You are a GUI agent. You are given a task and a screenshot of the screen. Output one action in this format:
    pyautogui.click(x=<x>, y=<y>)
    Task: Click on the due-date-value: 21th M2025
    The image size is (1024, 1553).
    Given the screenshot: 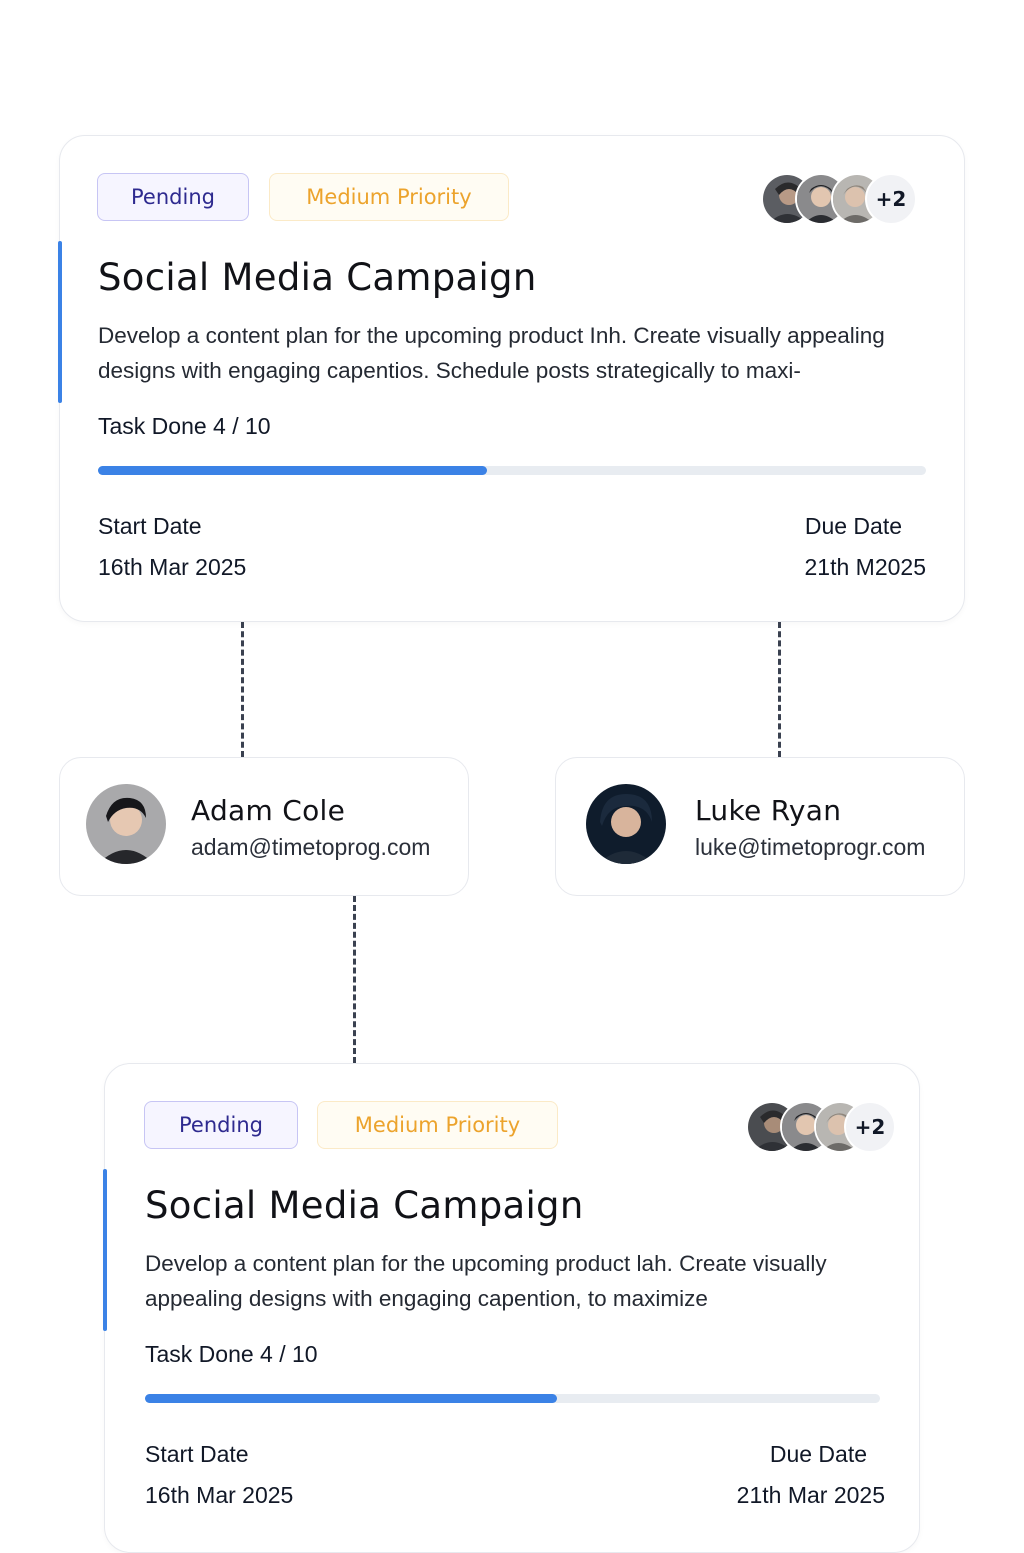 What is the action you would take?
    pyautogui.click(x=865, y=567)
    